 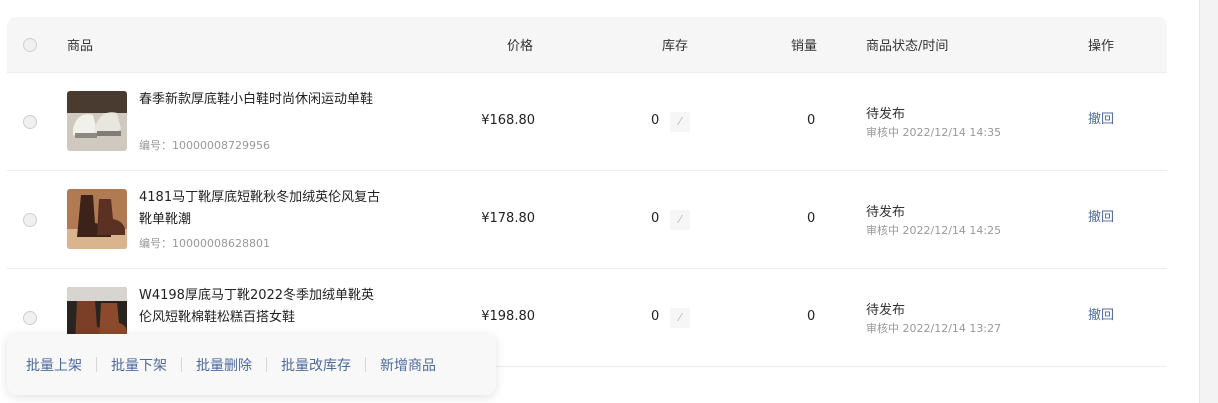 I want to click on status-time: 审核中 2022/12/14 14:35, so click(x=934, y=132).